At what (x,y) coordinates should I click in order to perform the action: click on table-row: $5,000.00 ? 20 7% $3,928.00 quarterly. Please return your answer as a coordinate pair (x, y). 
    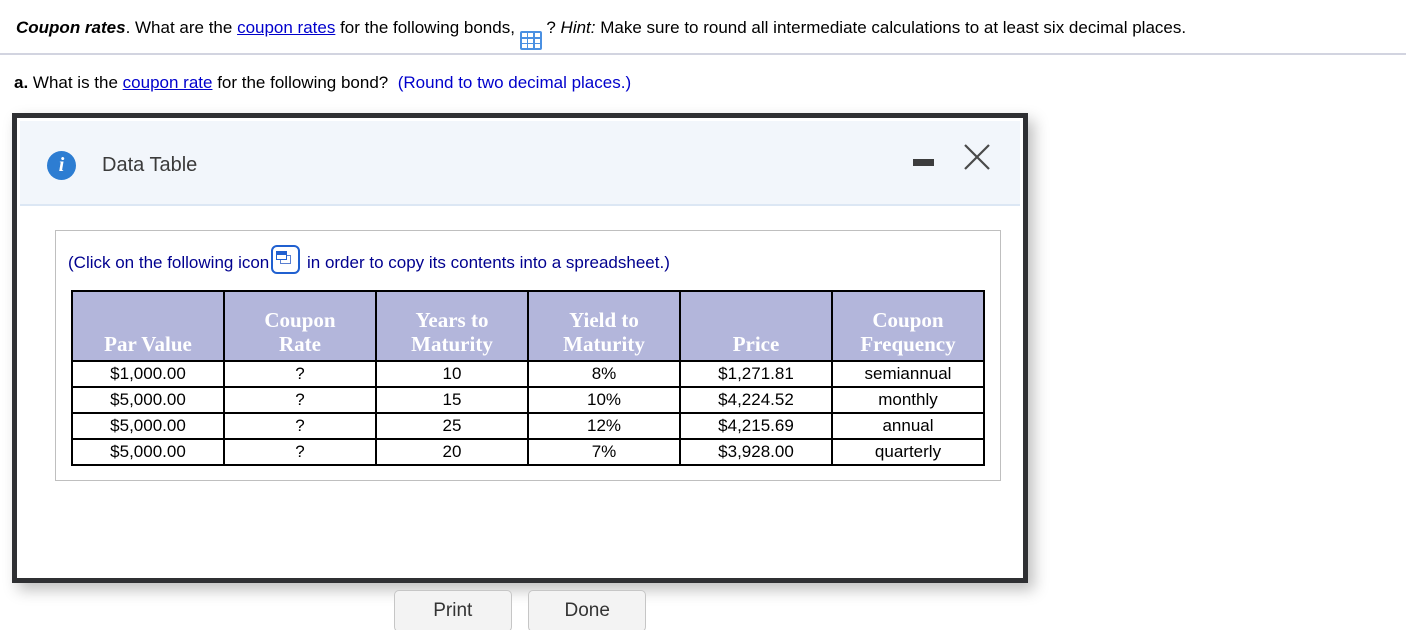
    Looking at the image, I should click on (528, 452).